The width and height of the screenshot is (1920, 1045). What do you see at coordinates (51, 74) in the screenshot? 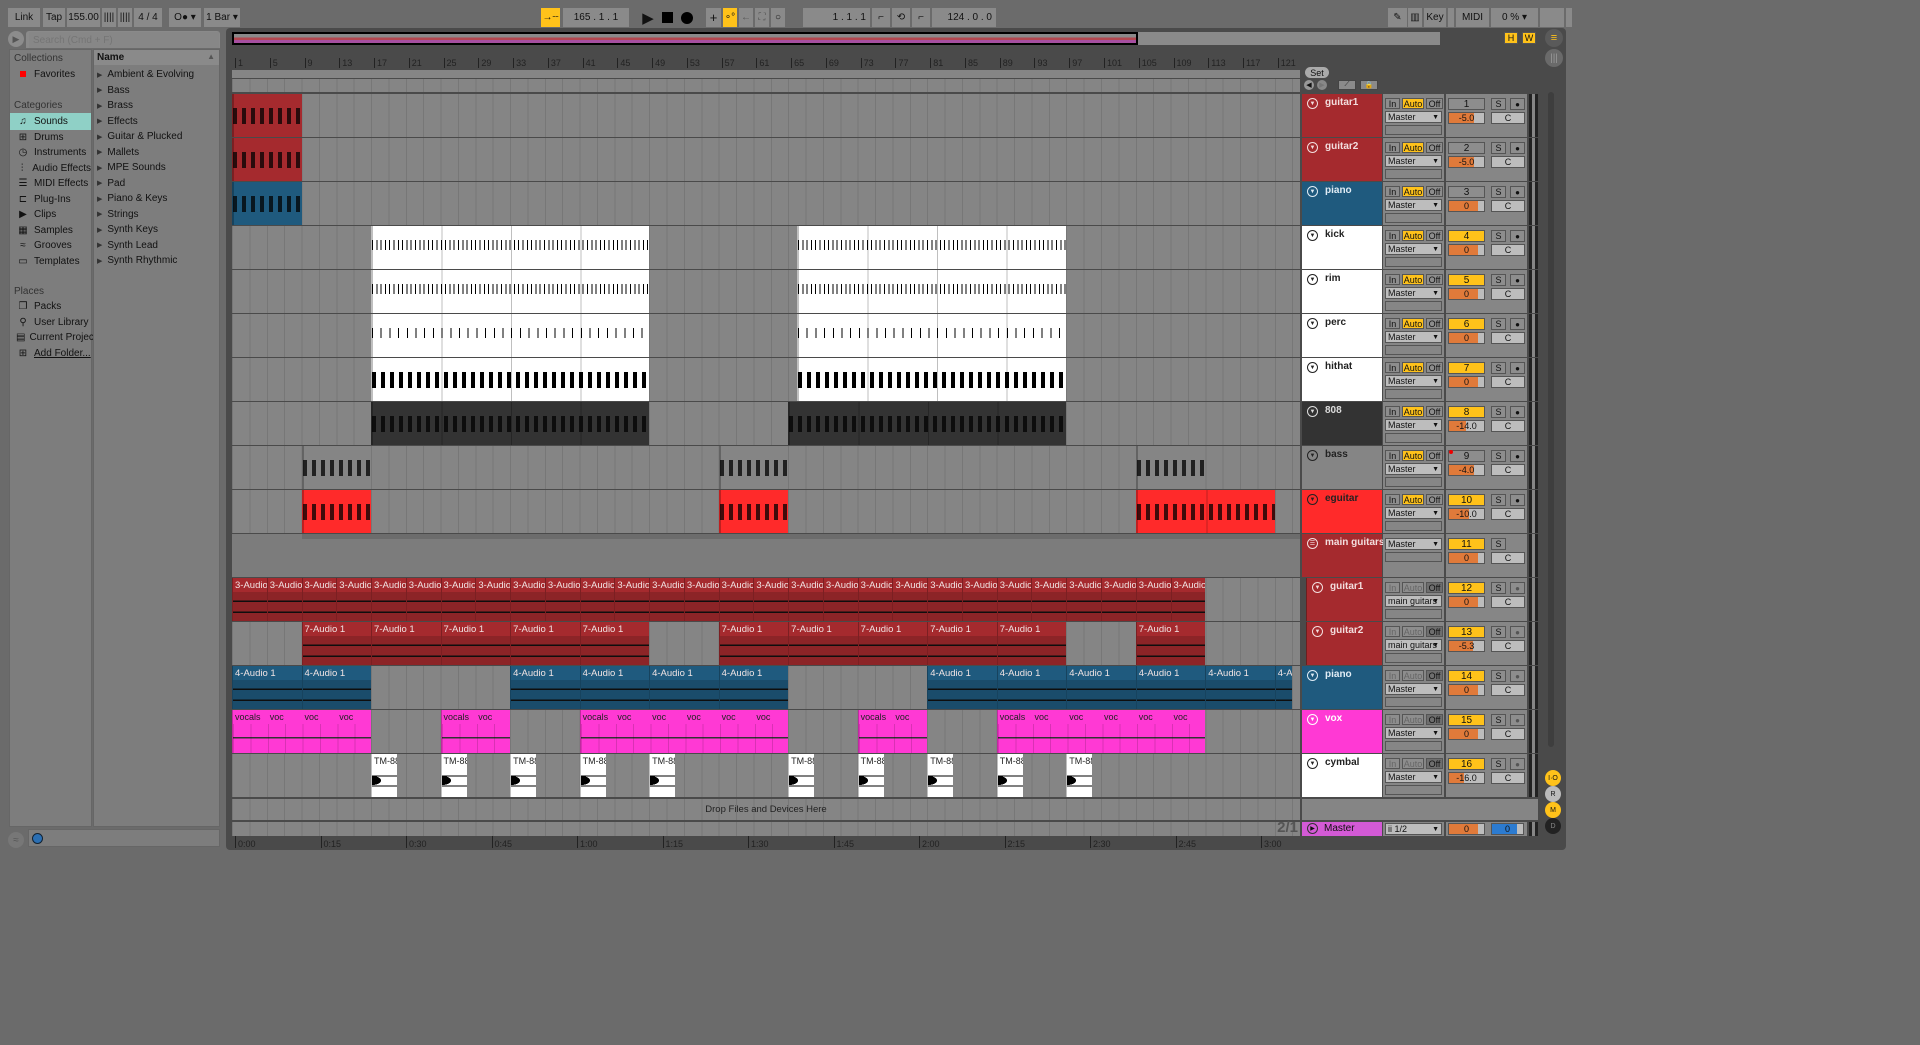
I see `sidebar-item-favorites: Favorites` at bounding box center [51, 74].